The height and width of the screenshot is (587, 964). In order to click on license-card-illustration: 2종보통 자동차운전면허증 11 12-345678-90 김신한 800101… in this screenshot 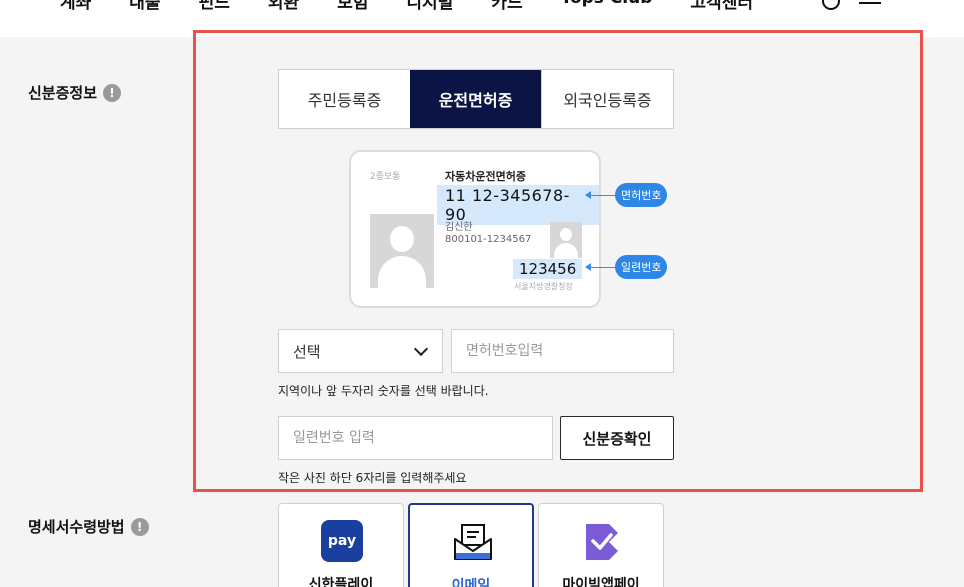, I will do `click(475, 229)`.